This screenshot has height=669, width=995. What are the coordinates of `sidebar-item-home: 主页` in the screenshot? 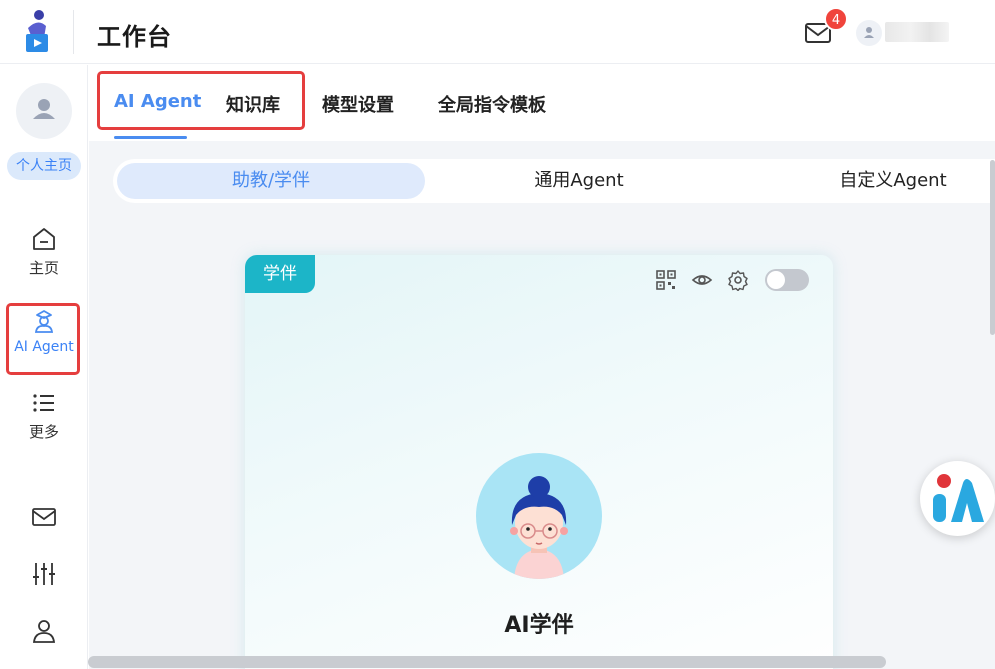 It's located at (44, 257).